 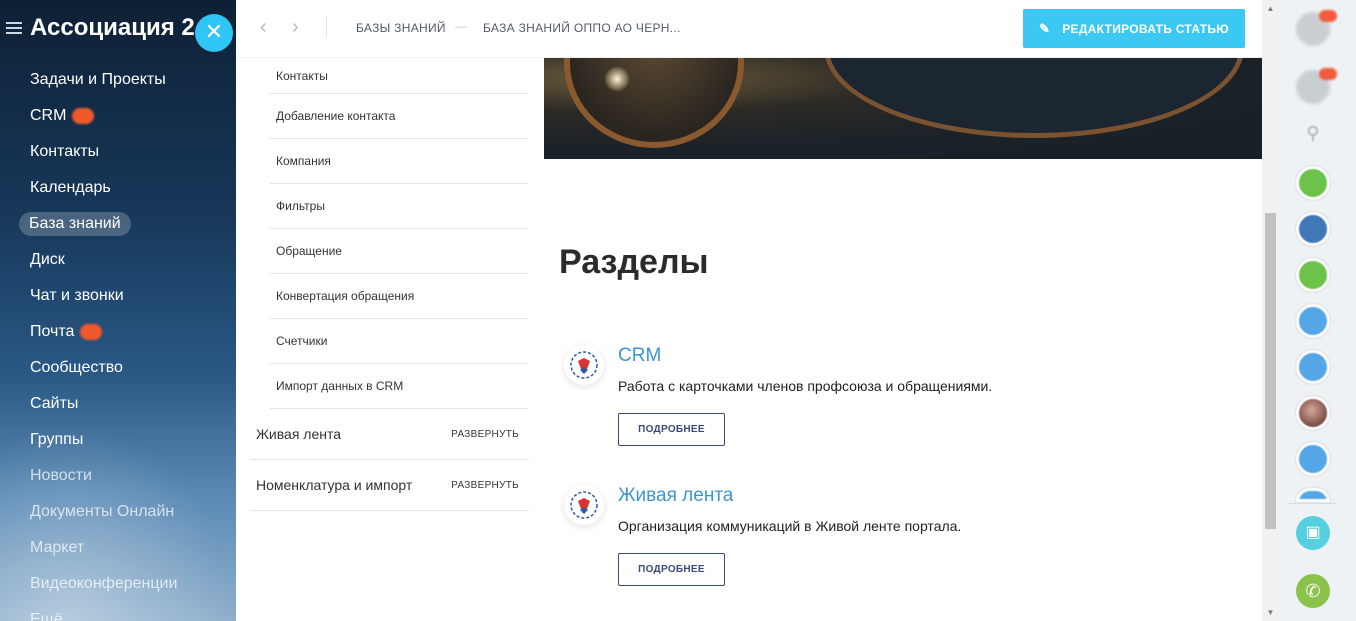 I want to click on sidebar-item-calendar: Календарь, so click(x=118, y=188).